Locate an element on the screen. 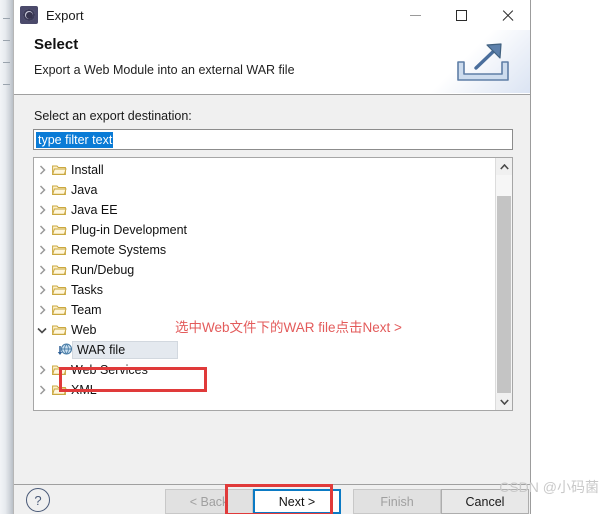 The height and width of the screenshot is (514, 605). tree-item-label: Install is located at coordinates (87, 170).